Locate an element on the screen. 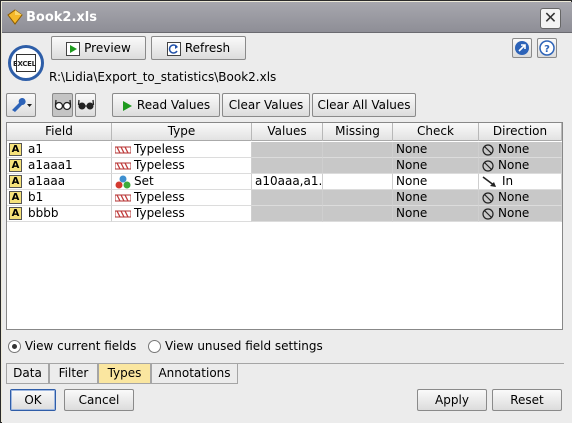 The height and width of the screenshot is (423, 572). tab-annotations-label: Annotations is located at coordinates (194, 373).